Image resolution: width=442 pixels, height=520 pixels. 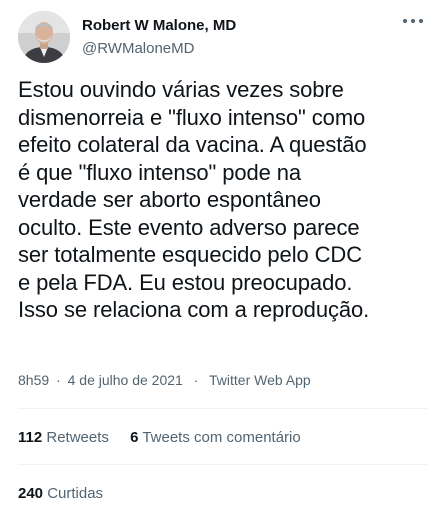 What do you see at coordinates (33, 380) in the screenshot?
I see `tweet-time: 8h59` at bounding box center [33, 380].